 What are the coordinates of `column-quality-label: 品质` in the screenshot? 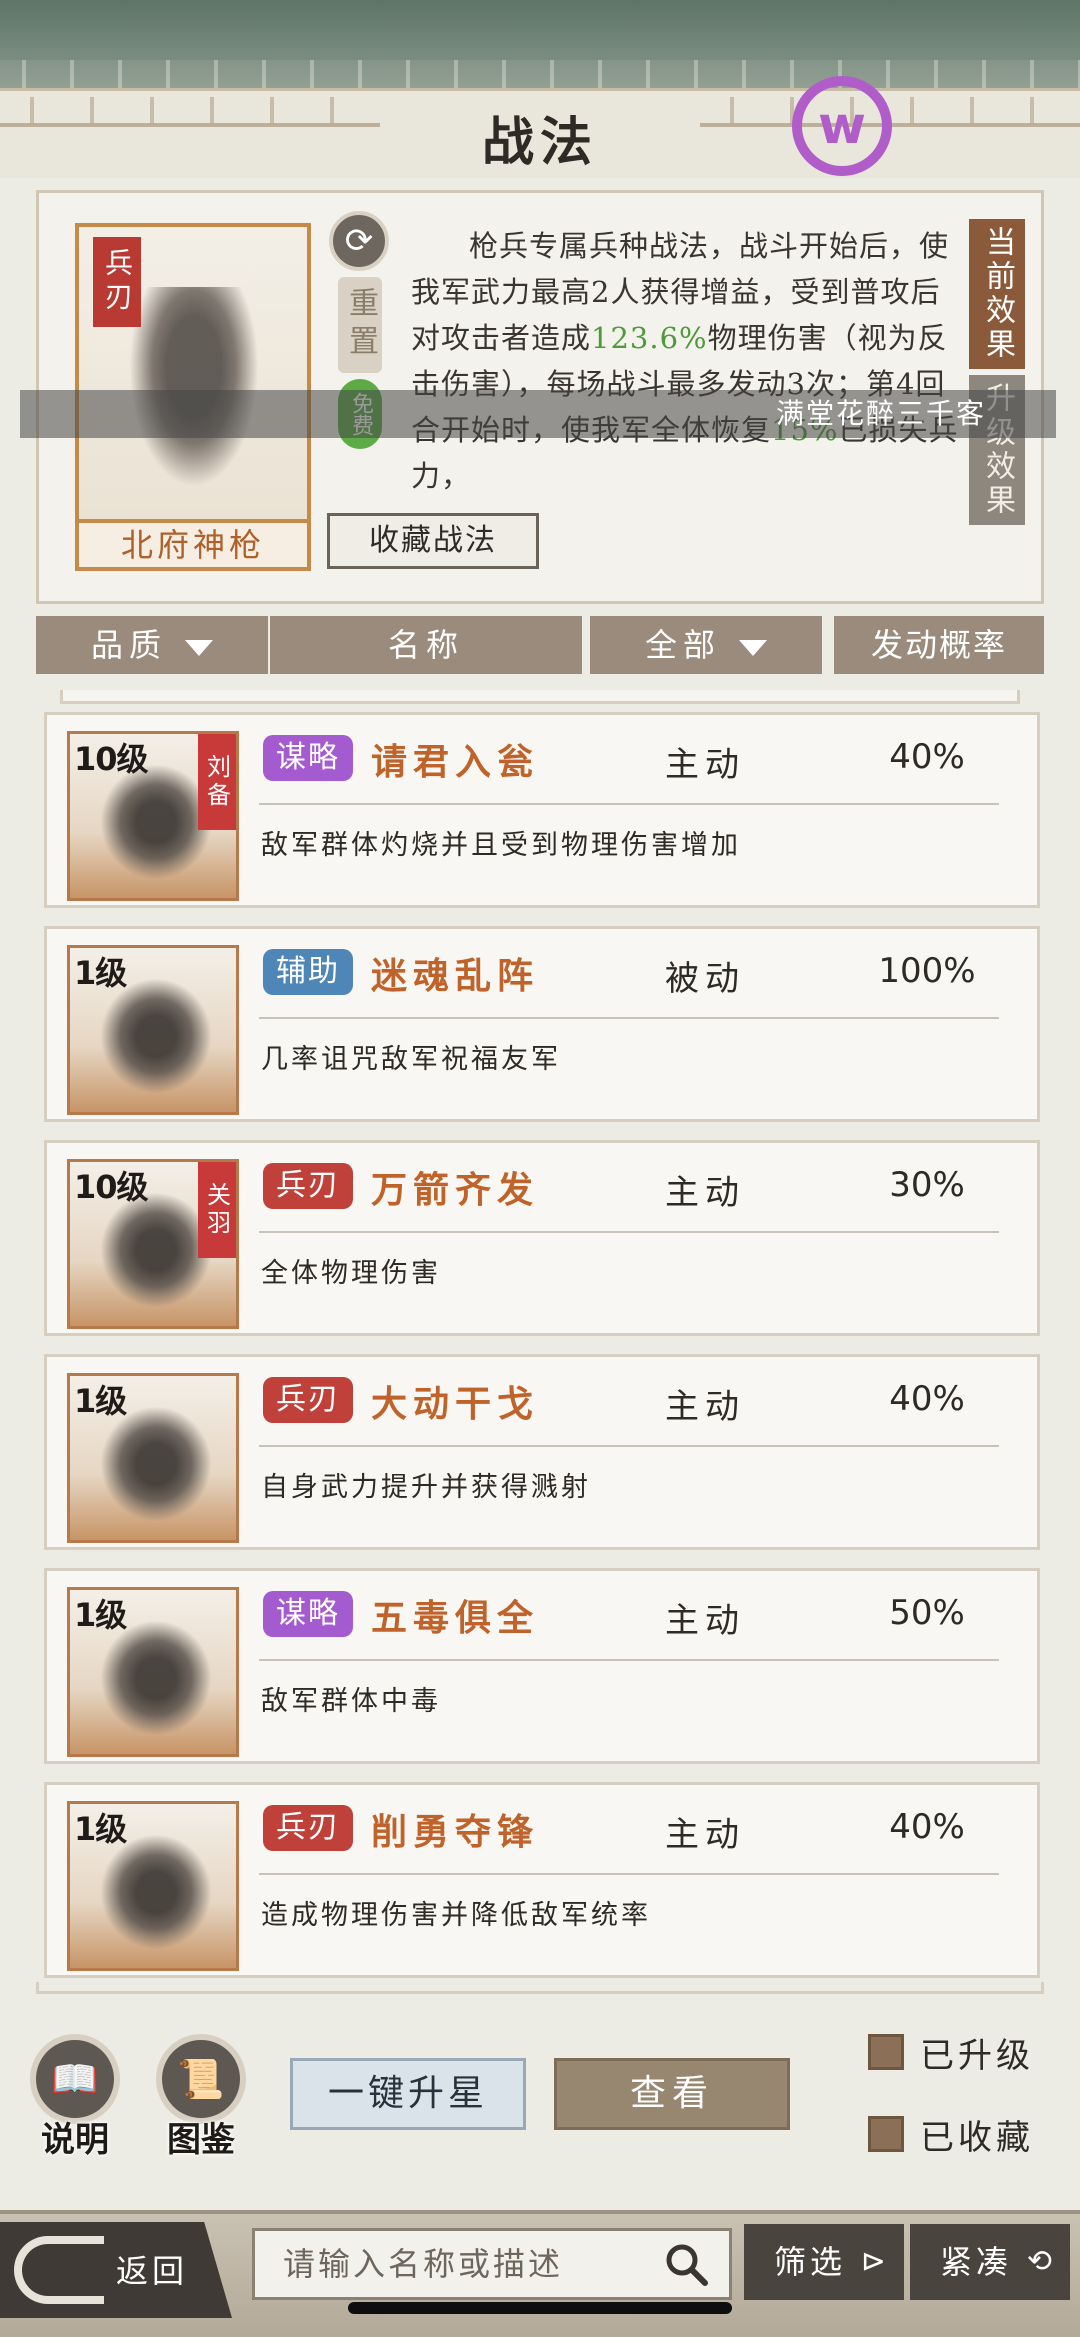 It's located at (128, 645).